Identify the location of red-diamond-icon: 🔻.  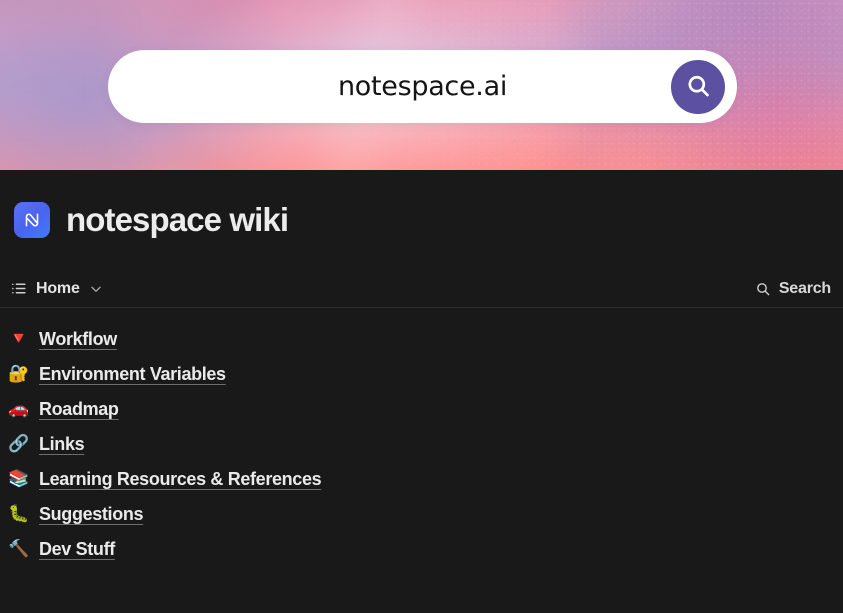
(19, 339).